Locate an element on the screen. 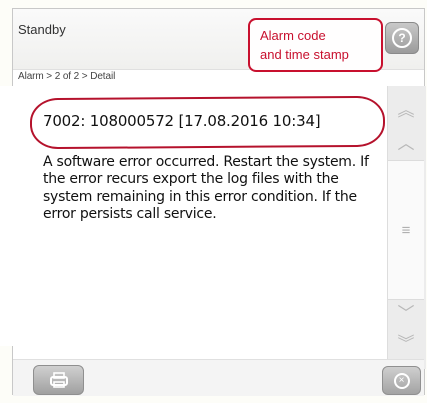 This screenshot has height=403, width=427. scroll-handle: ≡ is located at coordinates (406, 230).